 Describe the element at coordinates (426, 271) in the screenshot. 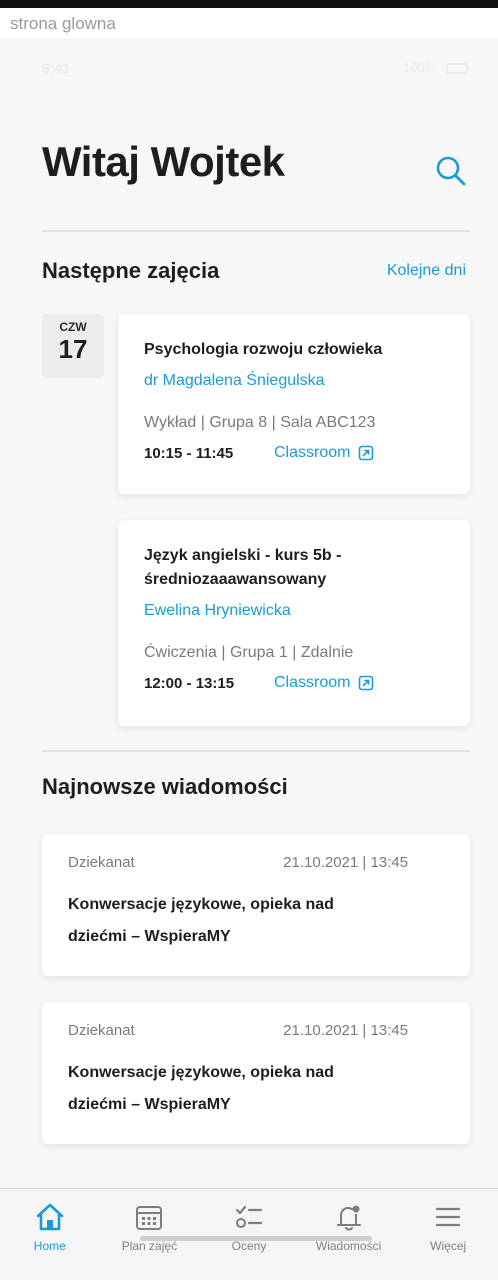

I see `next-days-link: Kolejne dni` at that location.